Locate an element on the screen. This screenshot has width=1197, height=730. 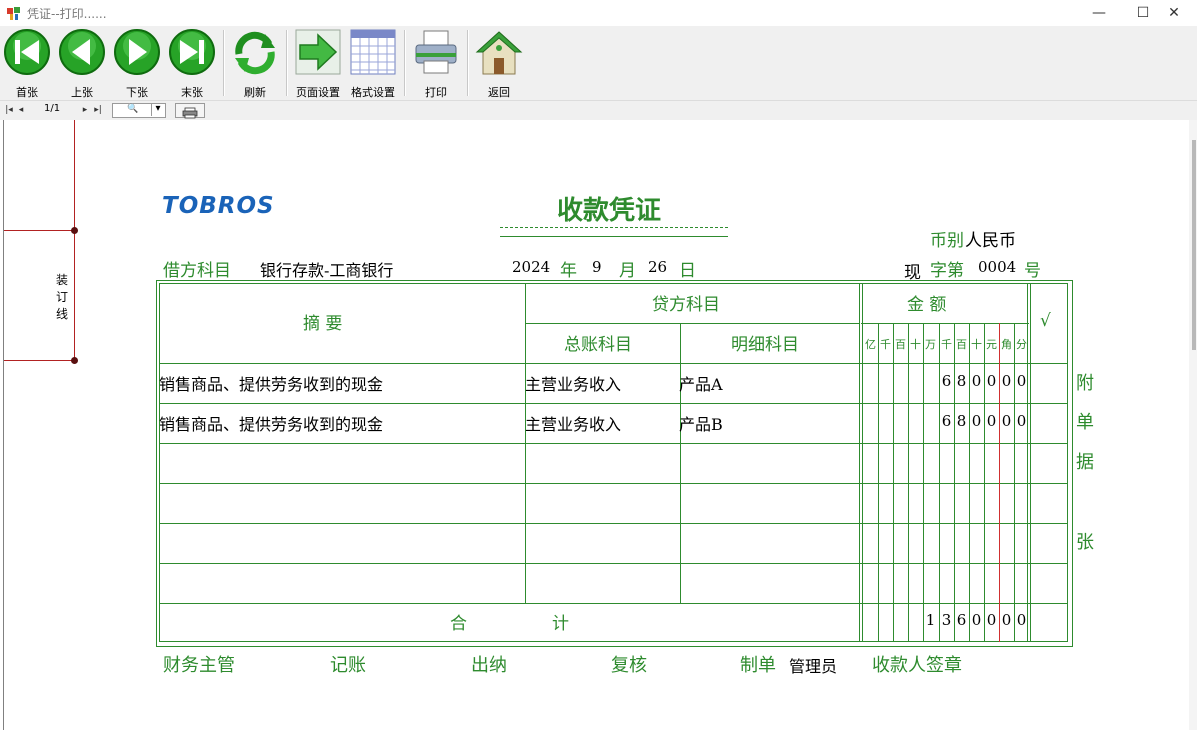
nav-next-icon: ▸ is located at coordinates (85, 110).